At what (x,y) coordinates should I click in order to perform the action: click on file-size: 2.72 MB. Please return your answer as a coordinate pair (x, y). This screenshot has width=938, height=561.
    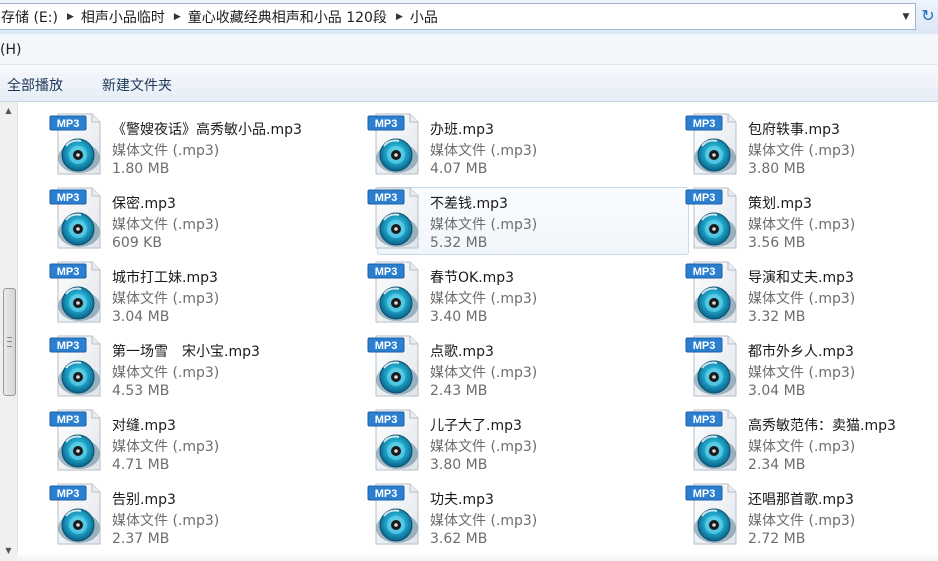
    Looking at the image, I should click on (777, 539).